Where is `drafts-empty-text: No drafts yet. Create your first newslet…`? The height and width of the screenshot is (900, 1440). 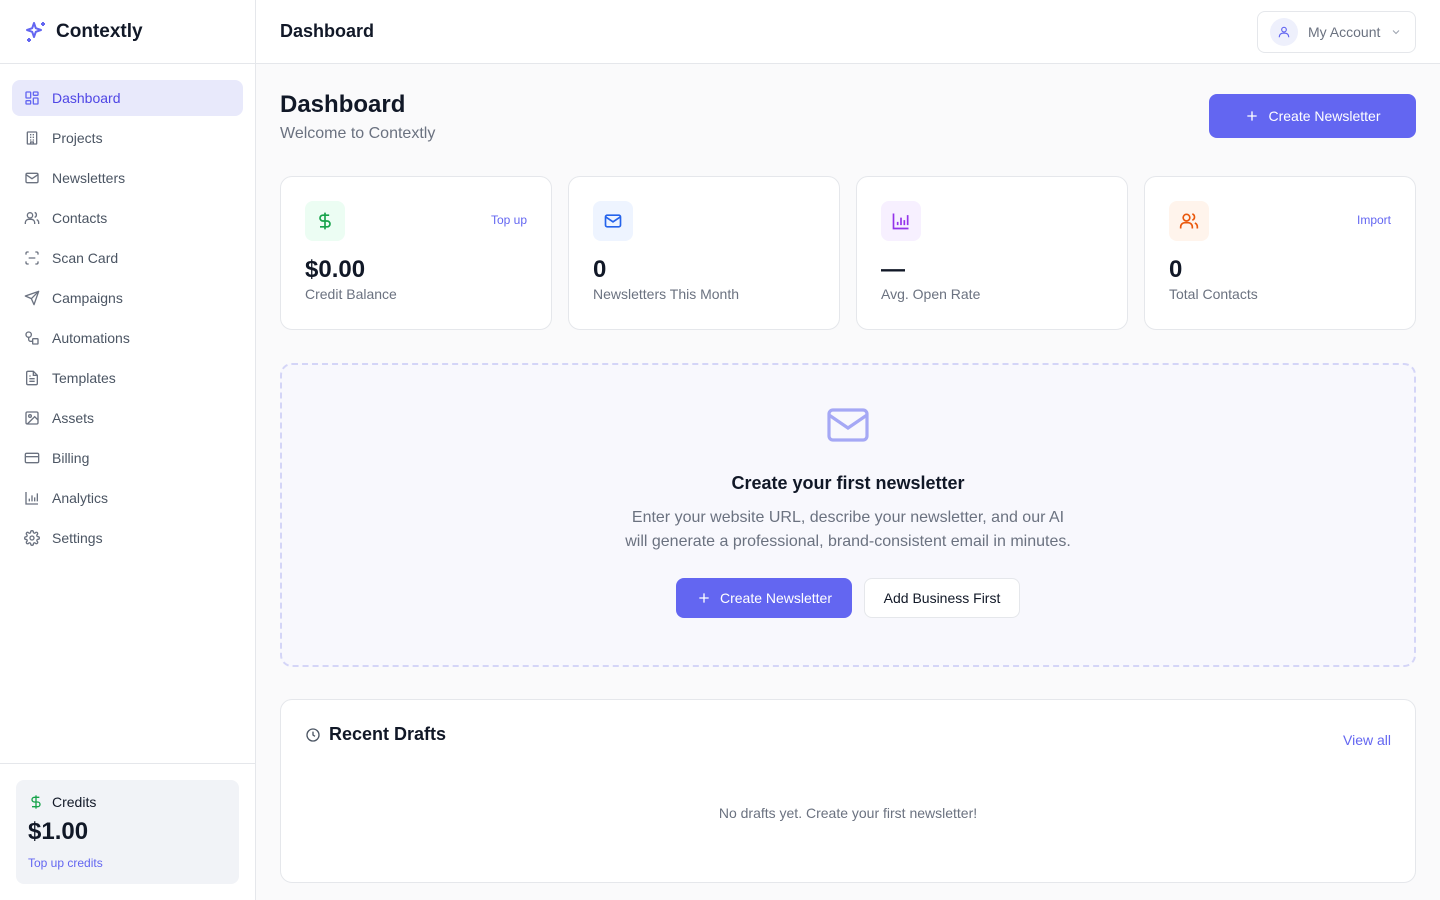
drafts-empty-text: No drafts yet. Create your first newslet… is located at coordinates (848, 813).